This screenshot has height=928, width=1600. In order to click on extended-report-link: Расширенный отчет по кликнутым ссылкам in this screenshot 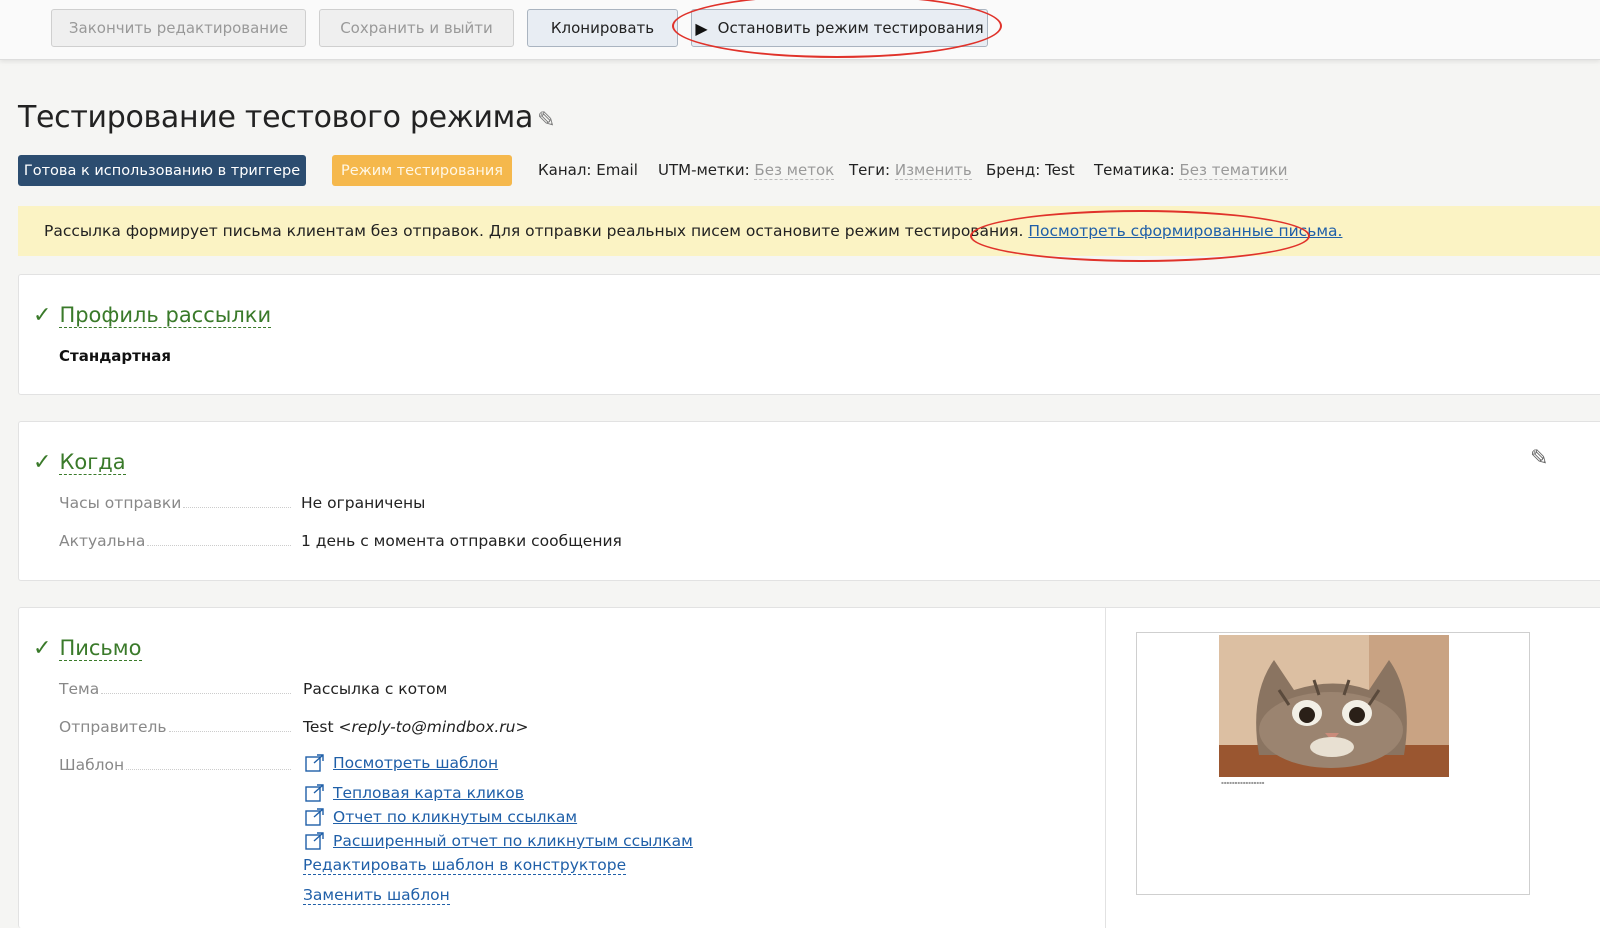, I will do `click(513, 841)`.